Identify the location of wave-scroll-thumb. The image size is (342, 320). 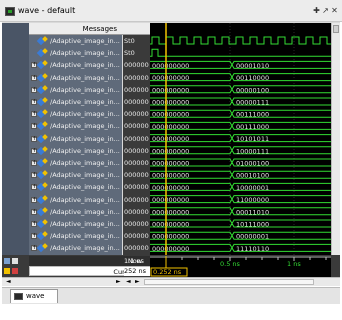
(229, 282).